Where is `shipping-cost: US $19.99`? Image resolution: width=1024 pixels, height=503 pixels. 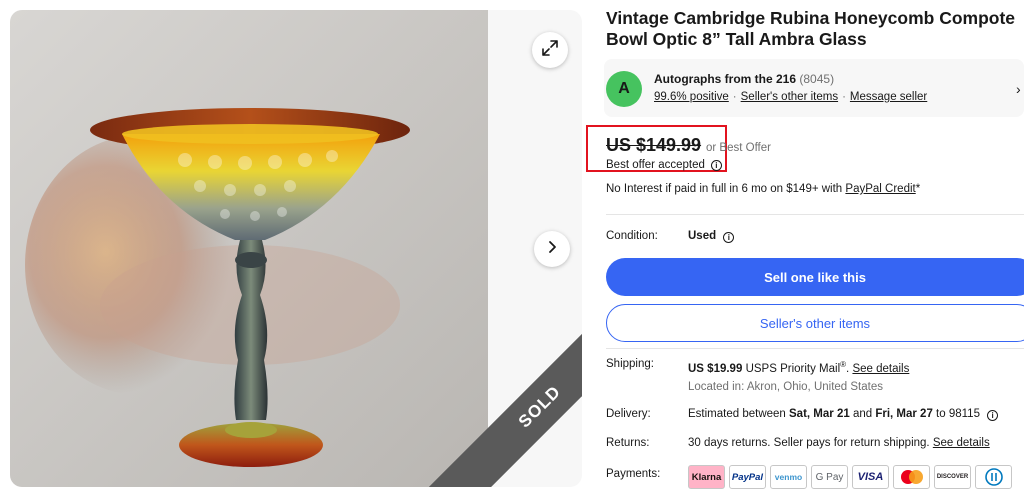
shipping-cost: US $19.99 is located at coordinates (715, 368).